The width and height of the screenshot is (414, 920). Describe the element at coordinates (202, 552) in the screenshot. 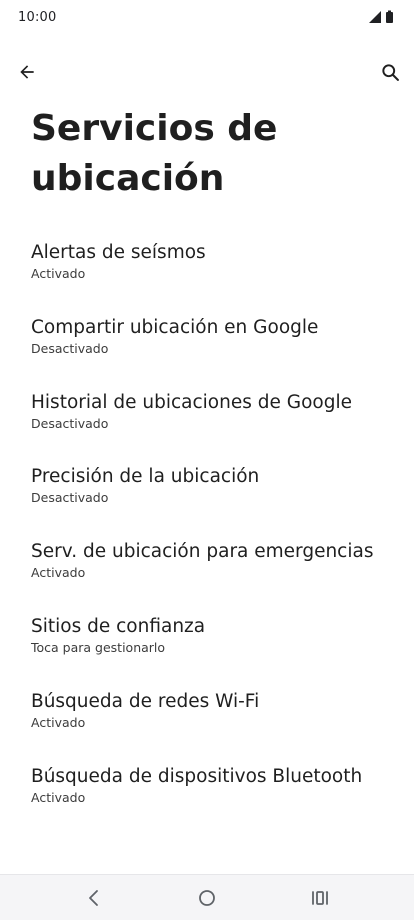

I see `setting-title: Serv. de ubicación para emergencias` at that location.